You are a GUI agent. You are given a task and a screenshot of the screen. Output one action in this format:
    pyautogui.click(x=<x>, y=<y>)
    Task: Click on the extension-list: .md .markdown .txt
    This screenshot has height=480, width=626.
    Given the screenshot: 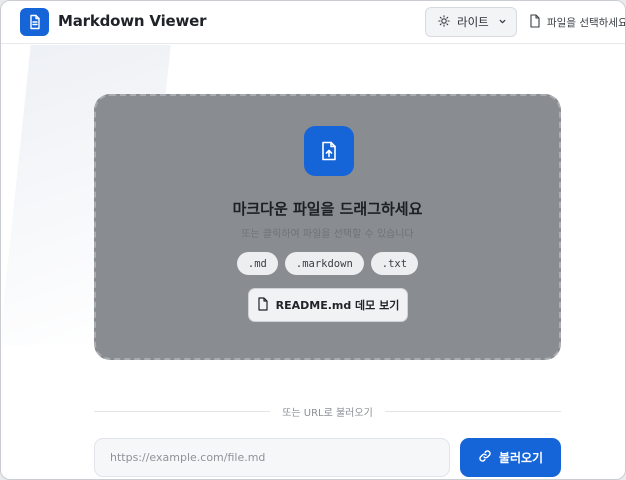 What is the action you would take?
    pyautogui.click(x=327, y=263)
    